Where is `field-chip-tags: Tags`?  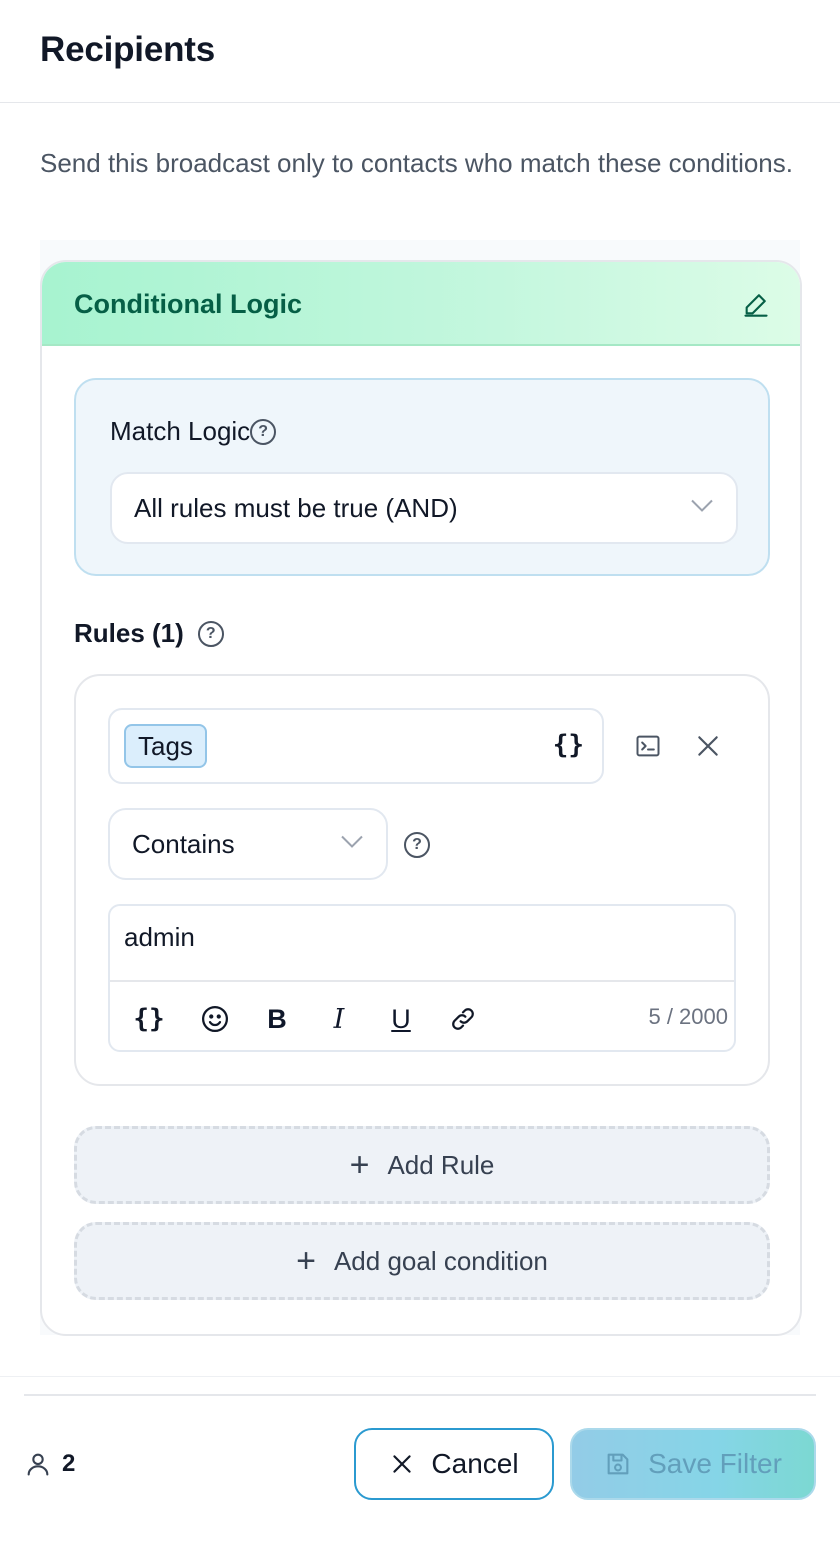
field-chip-tags: Tags is located at coordinates (165, 746).